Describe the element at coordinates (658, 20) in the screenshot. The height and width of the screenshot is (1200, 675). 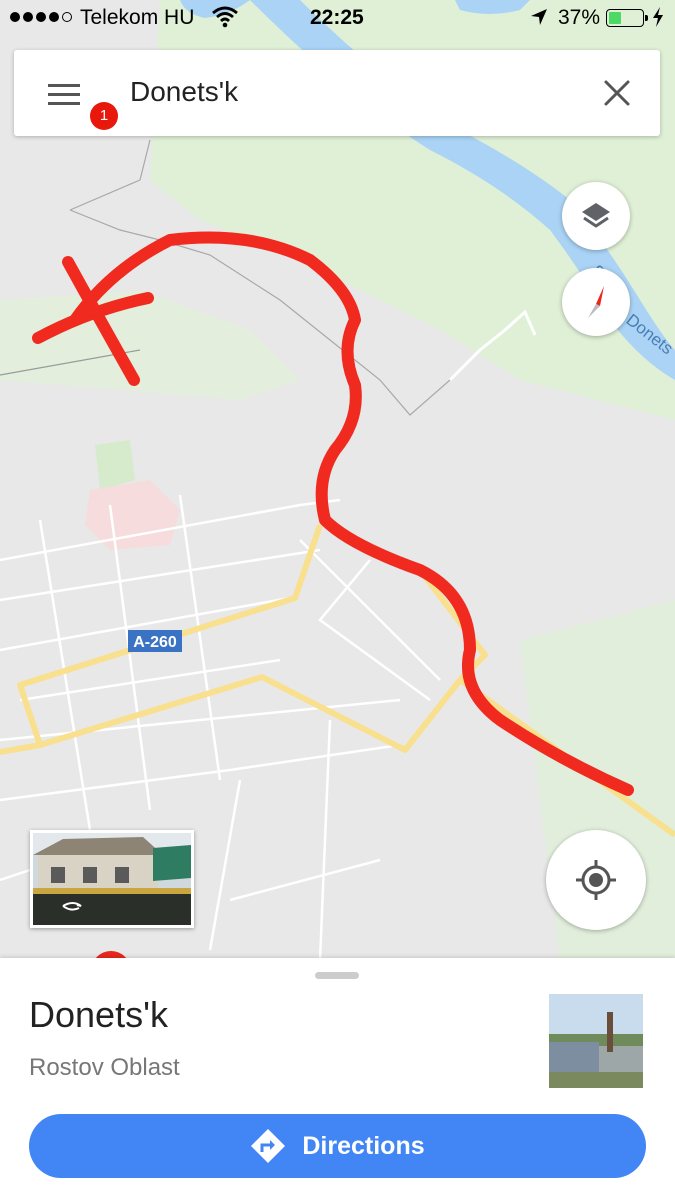
I see `charging-icon` at that location.